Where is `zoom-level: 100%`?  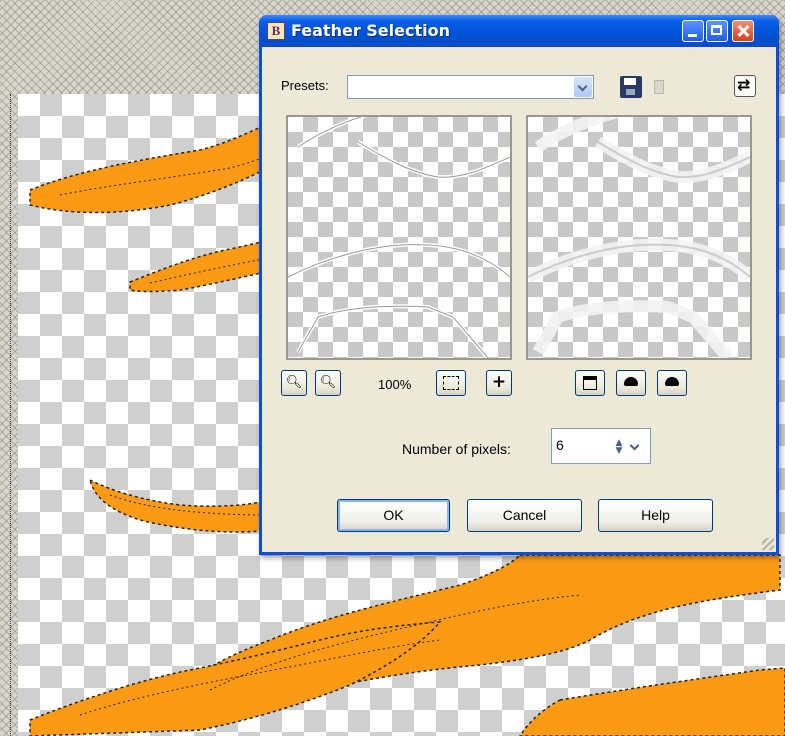 zoom-level: 100% is located at coordinates (395, 384).